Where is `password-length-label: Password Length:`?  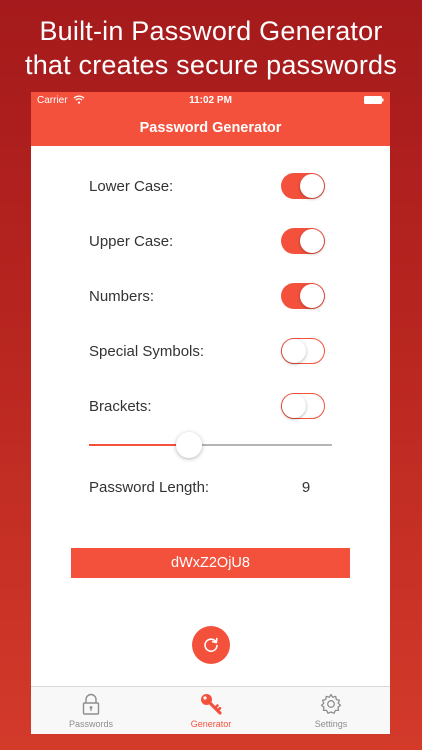 password-length-label: Password Length: is located at coordinates (149, 487).